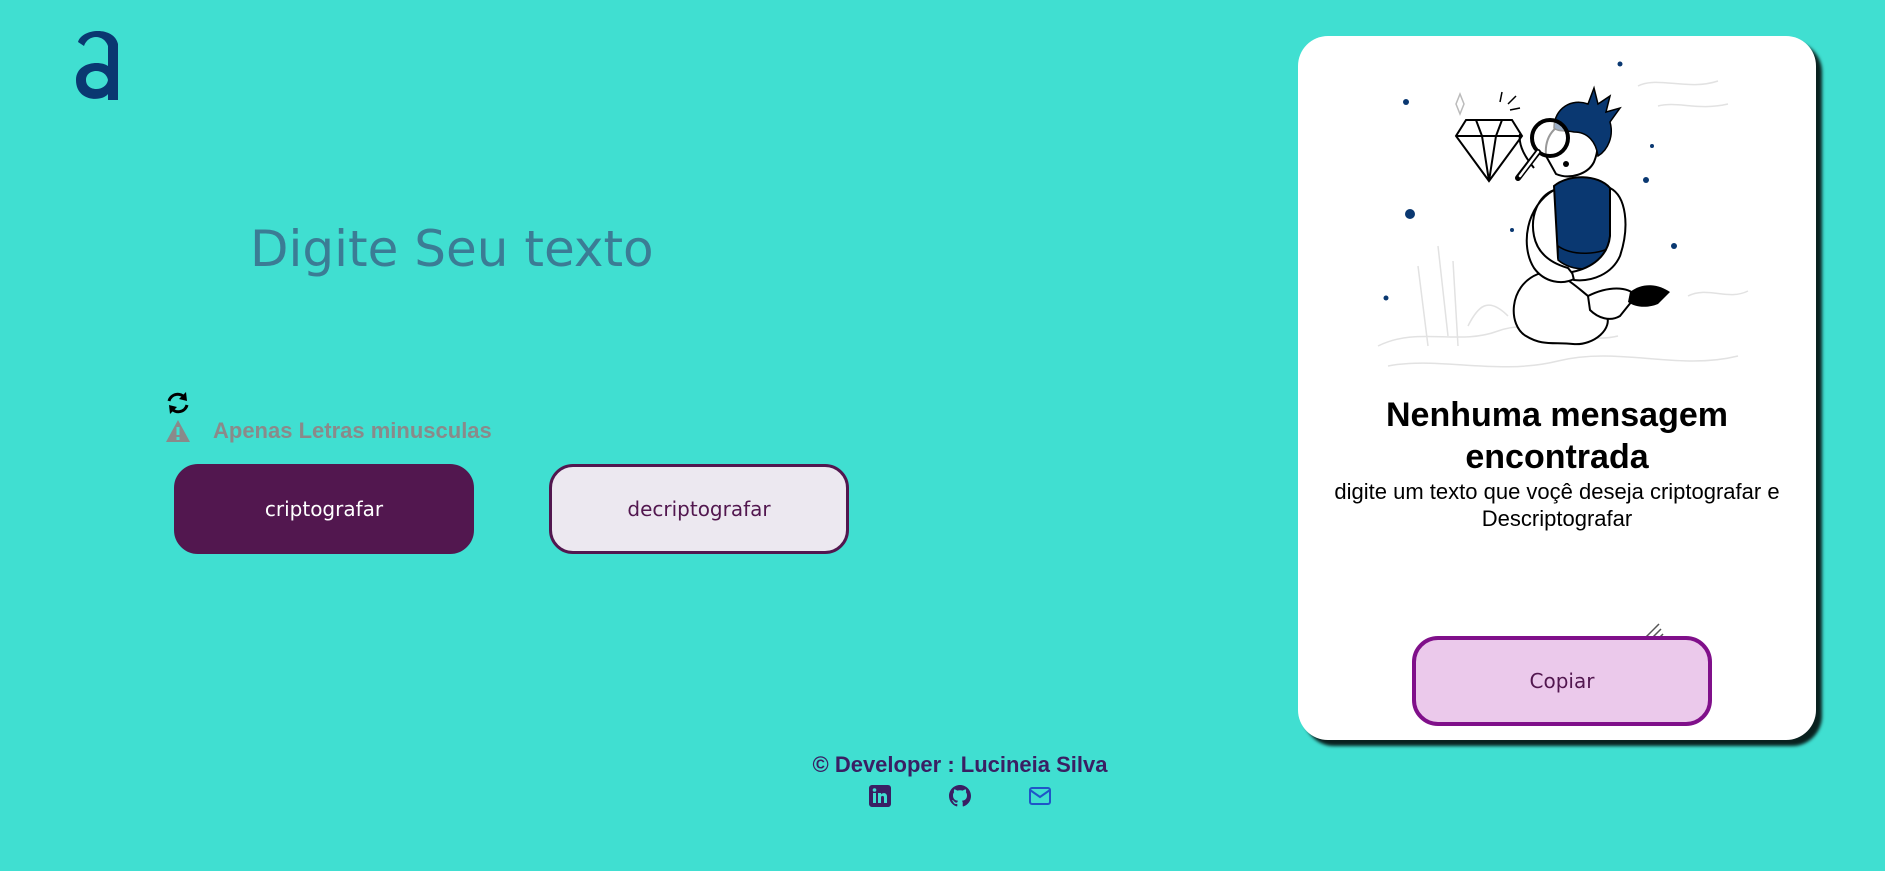 This screenshot has height=871, width=1885. I want to click on message-input, so click(680, 285).